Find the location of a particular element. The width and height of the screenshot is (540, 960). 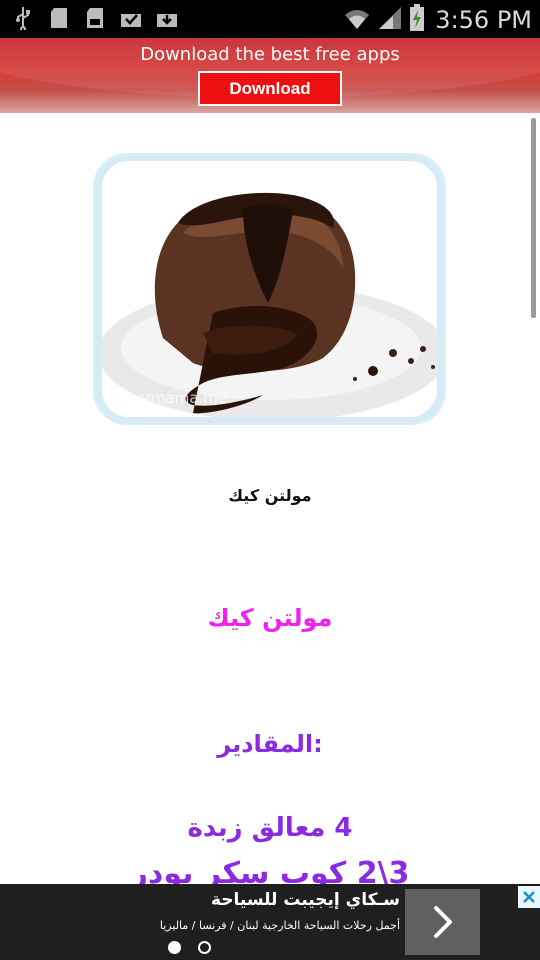

notification-icons is located at coordinates (95, 18).